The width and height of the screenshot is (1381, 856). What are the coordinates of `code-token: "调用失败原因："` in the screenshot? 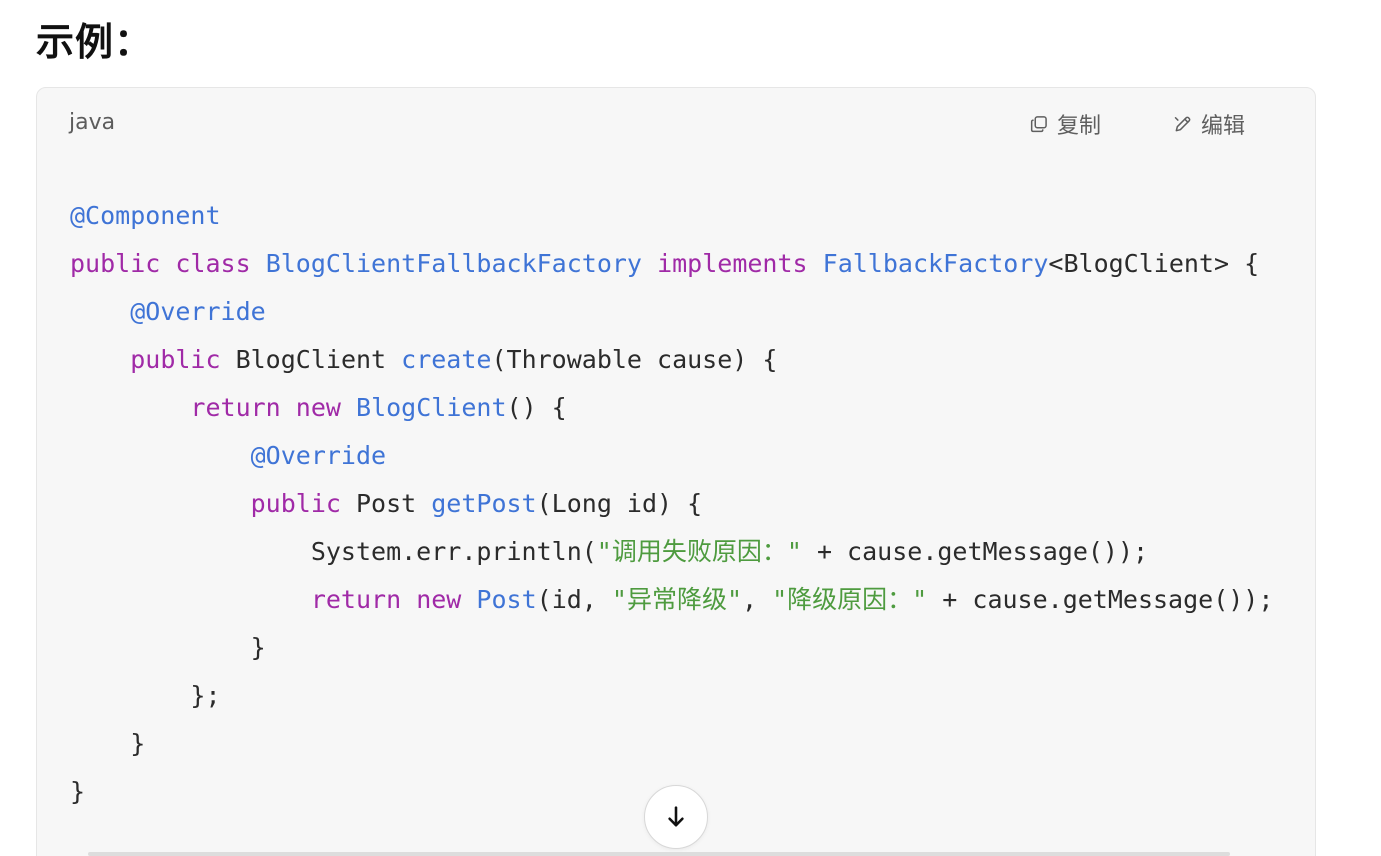 It's located at (699, 551).